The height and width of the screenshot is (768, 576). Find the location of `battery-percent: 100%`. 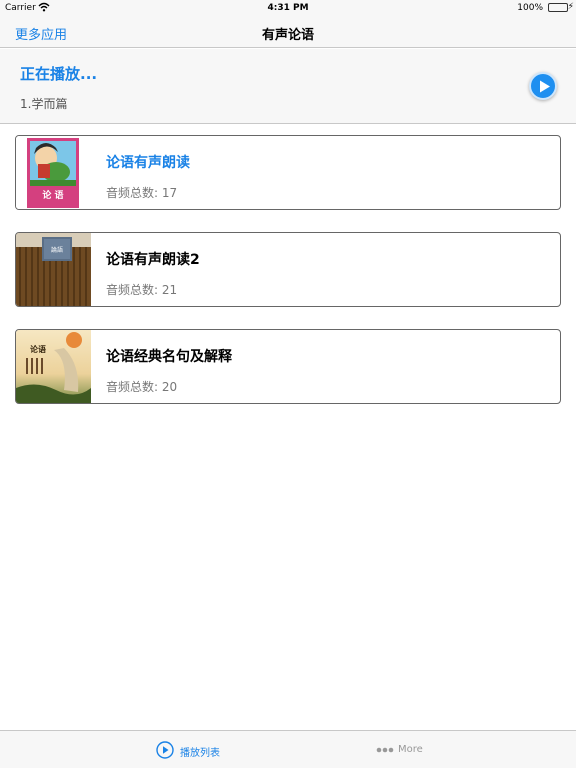

battery-percent: 100% is located at coordinates (530, 8).